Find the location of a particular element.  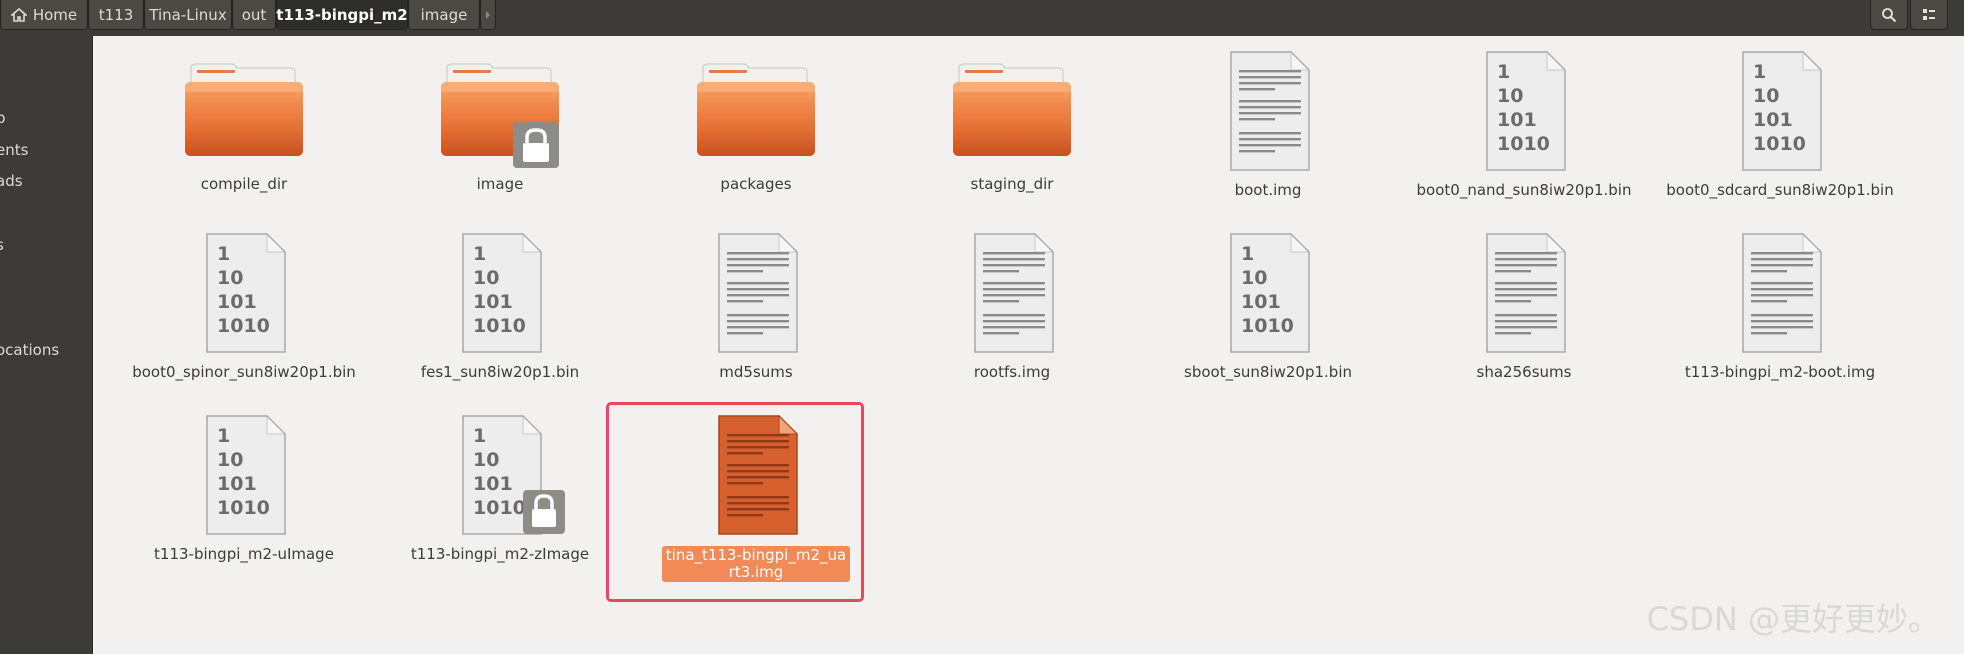

breadcrumb-forward-button is located at coordinates (488, 15).